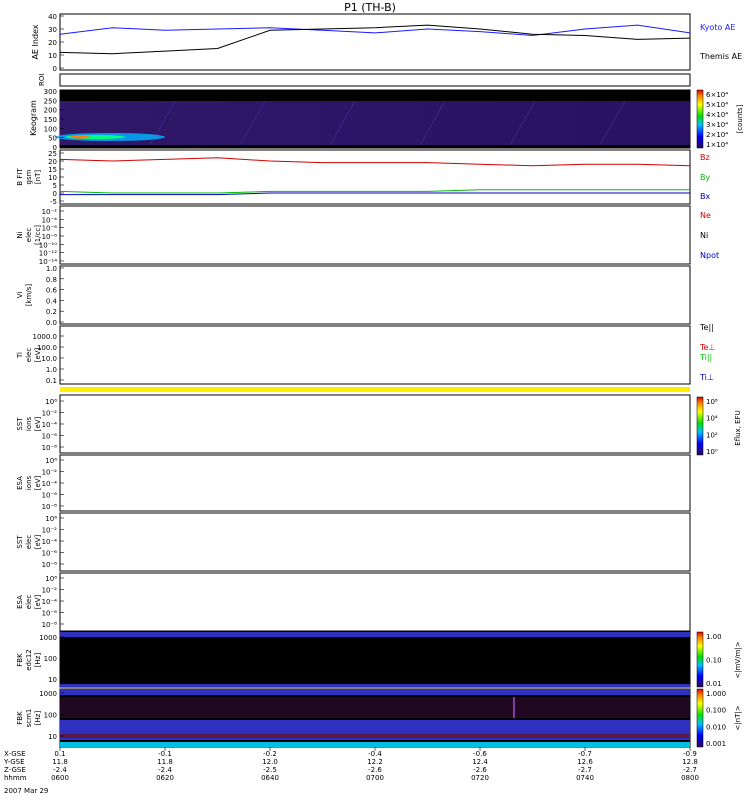 This screenshot has width=750, height=800. What do you see at coordinates (165, 754) in the screenshot?
I see `x-axis-value: -0.1` at bounding box center [165, 754].